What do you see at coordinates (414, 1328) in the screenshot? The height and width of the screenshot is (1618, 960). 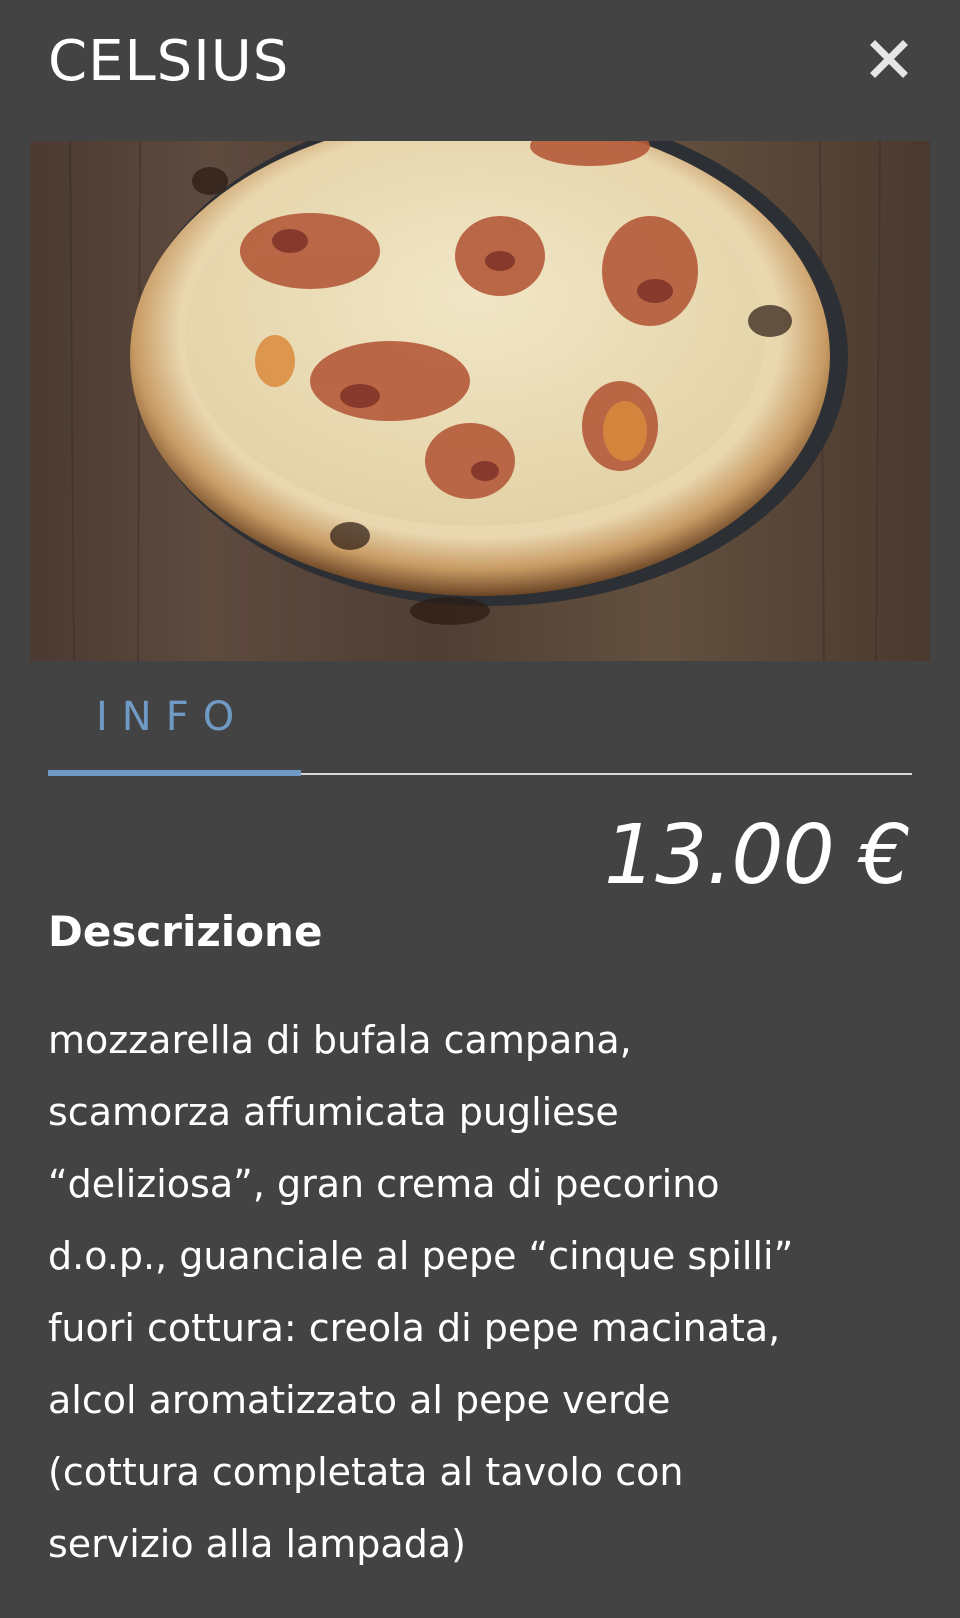 I see `description-line: fuori cottura: creola di pepe macinata,` at bounding box center [414, 1328].